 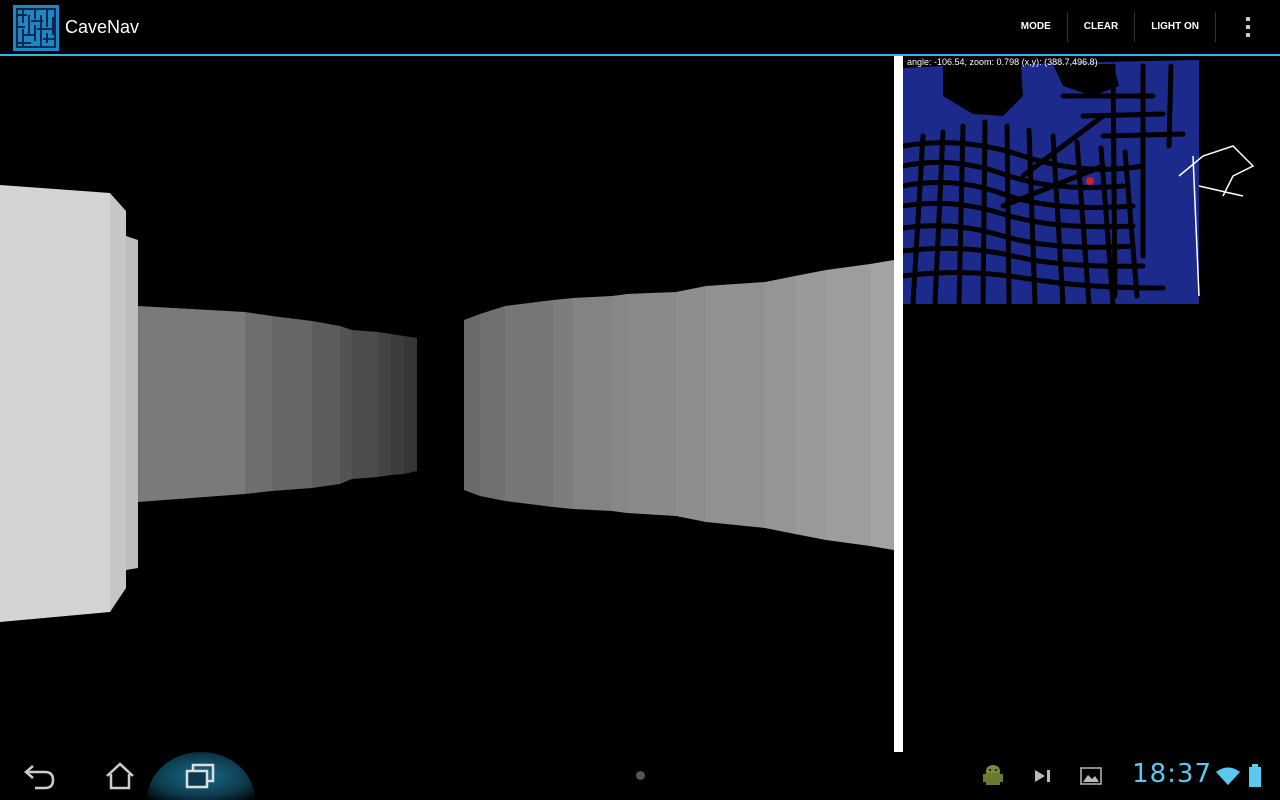 What do you see at coordinates (640, 775) in the screenshot?
I see `page-indicator-dot` at bounding box center [640, 775].